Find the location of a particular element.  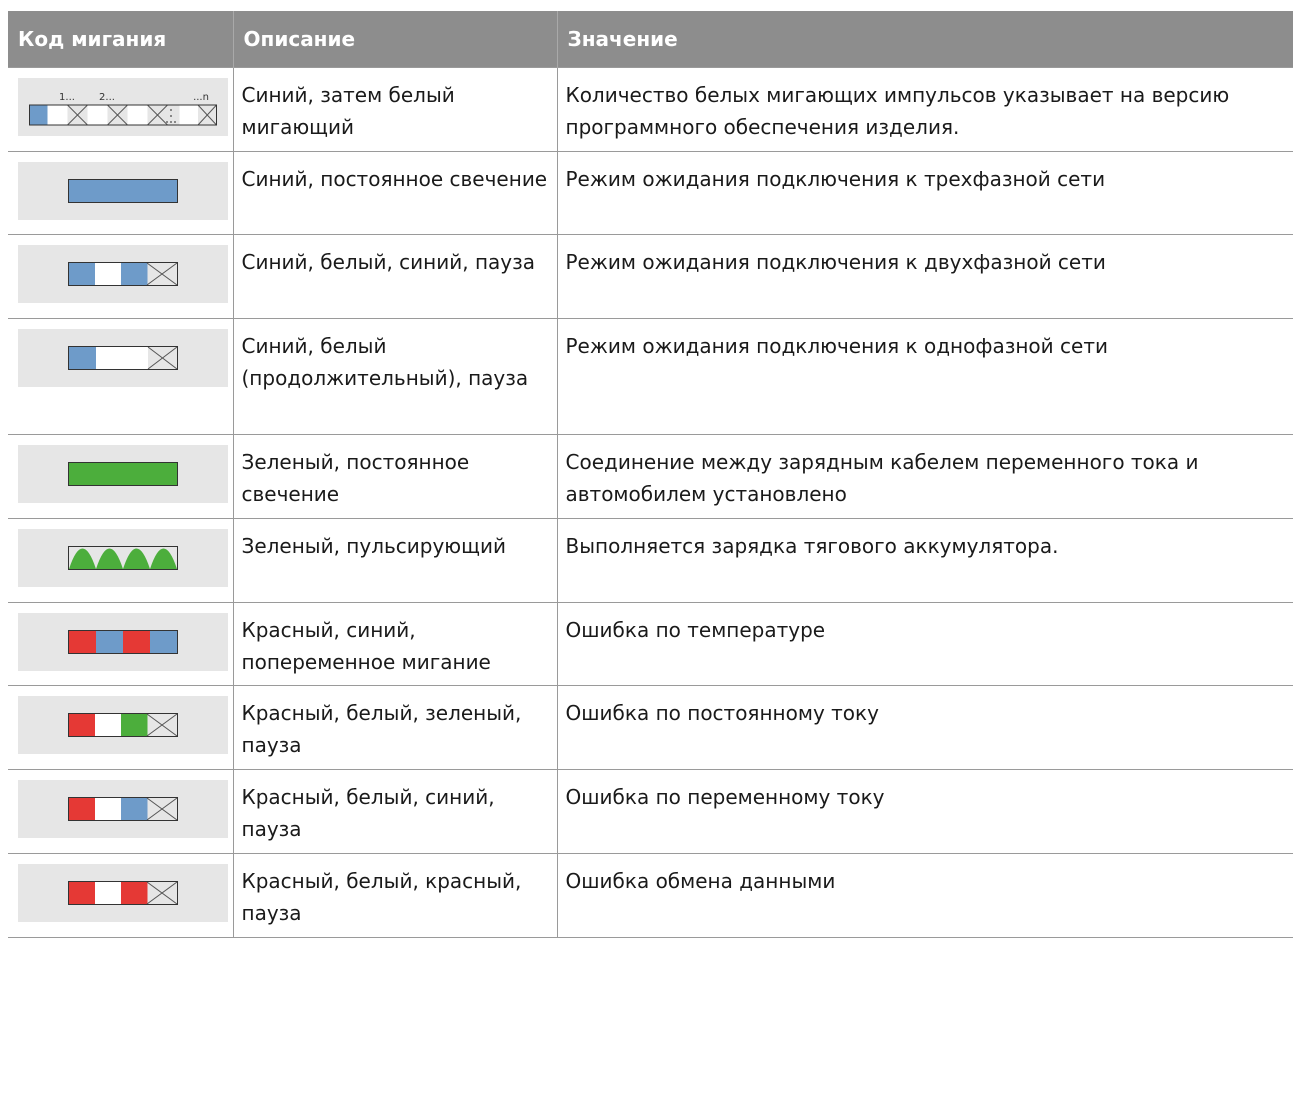

description-cell: Синий, постоянное свечение is located at coordinates (395, 193).